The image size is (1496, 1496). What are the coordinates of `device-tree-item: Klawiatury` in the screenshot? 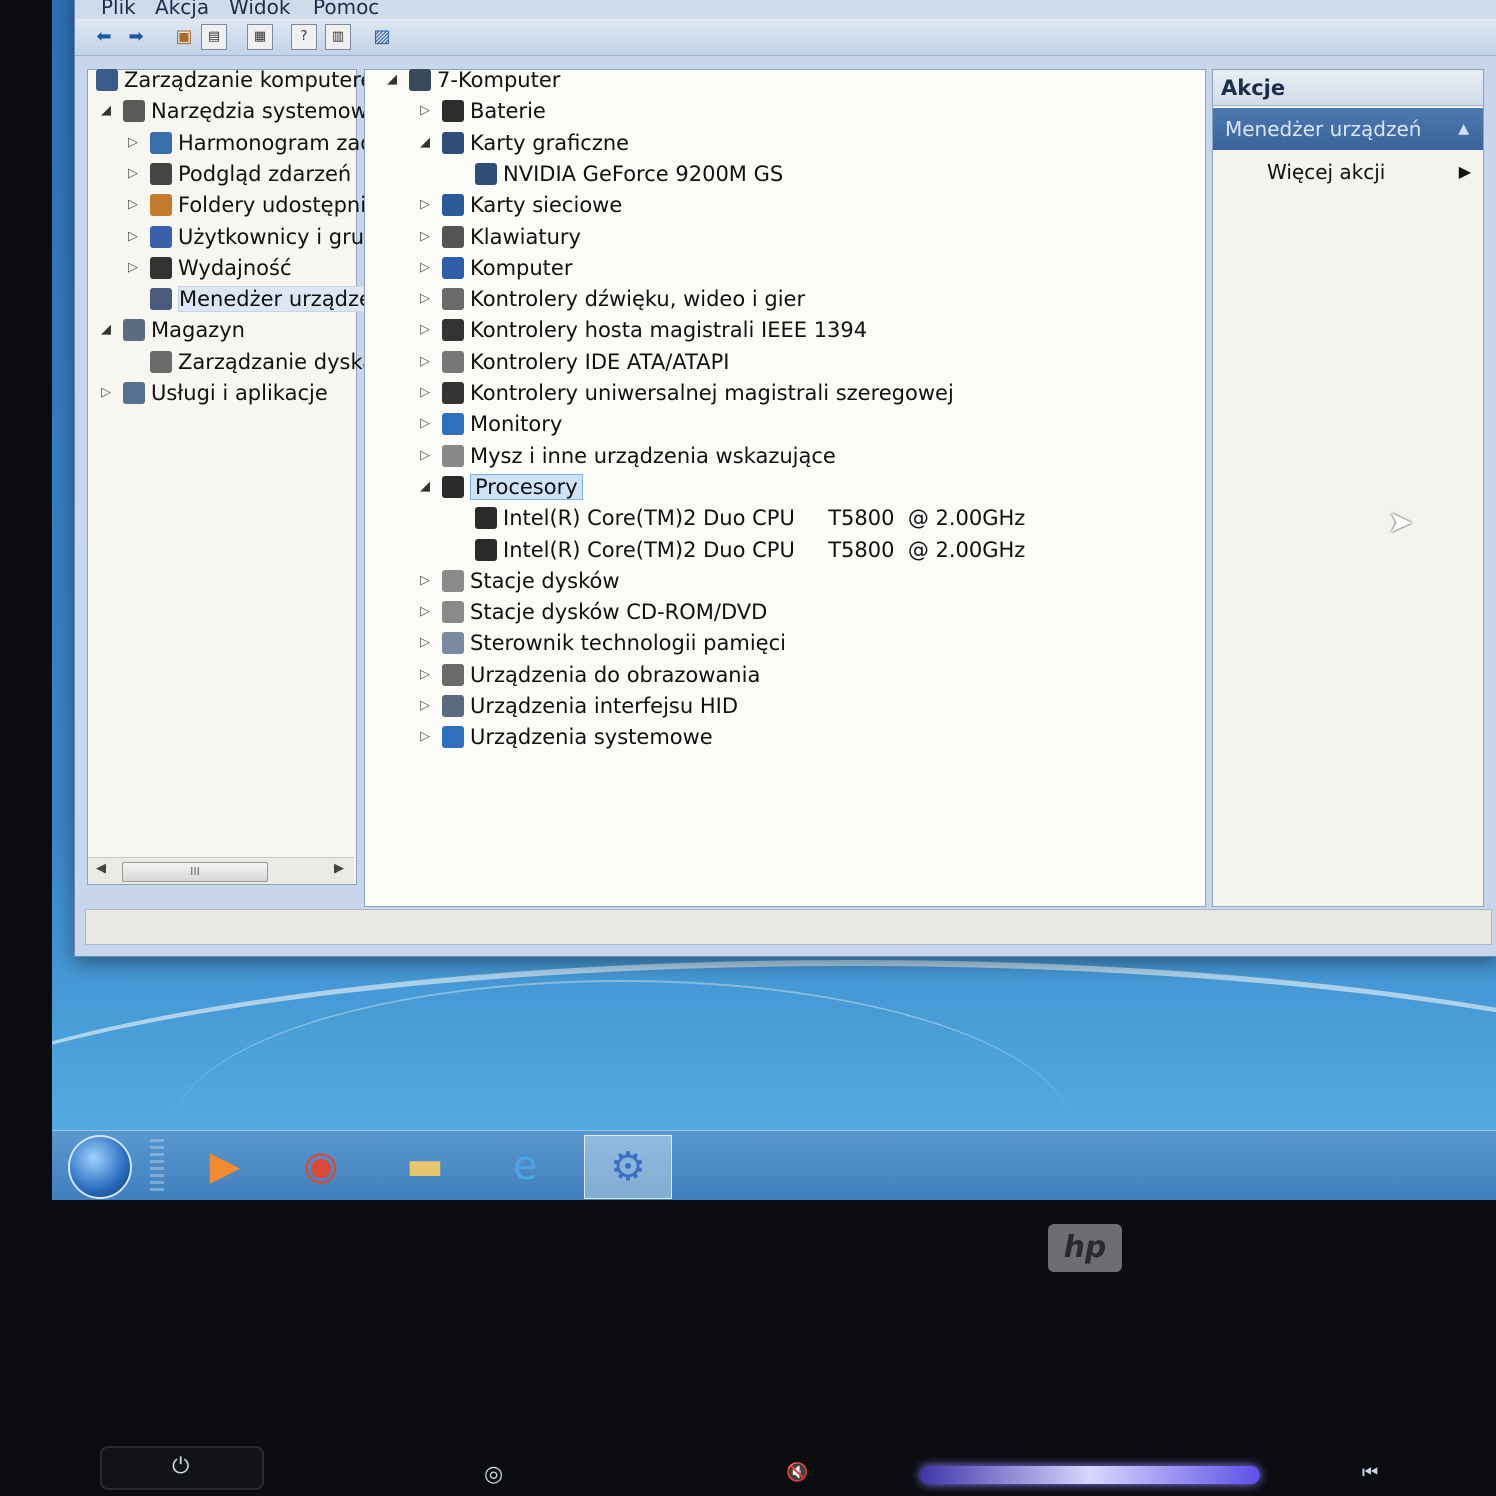 It's located at (511, 237).